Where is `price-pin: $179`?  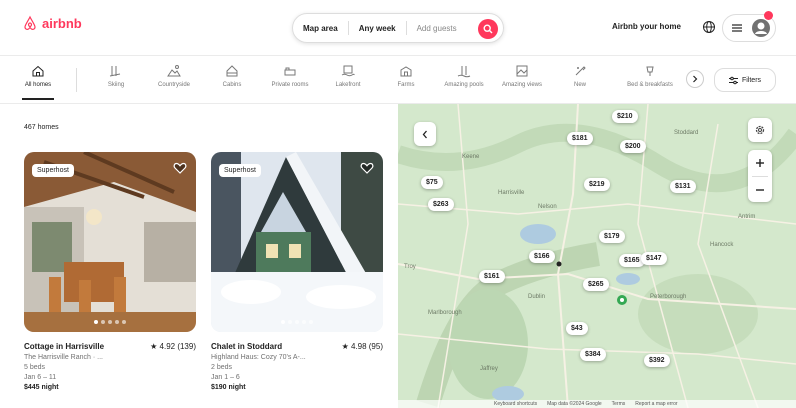
price-pin: $179 is located at coordinates (612, 236).